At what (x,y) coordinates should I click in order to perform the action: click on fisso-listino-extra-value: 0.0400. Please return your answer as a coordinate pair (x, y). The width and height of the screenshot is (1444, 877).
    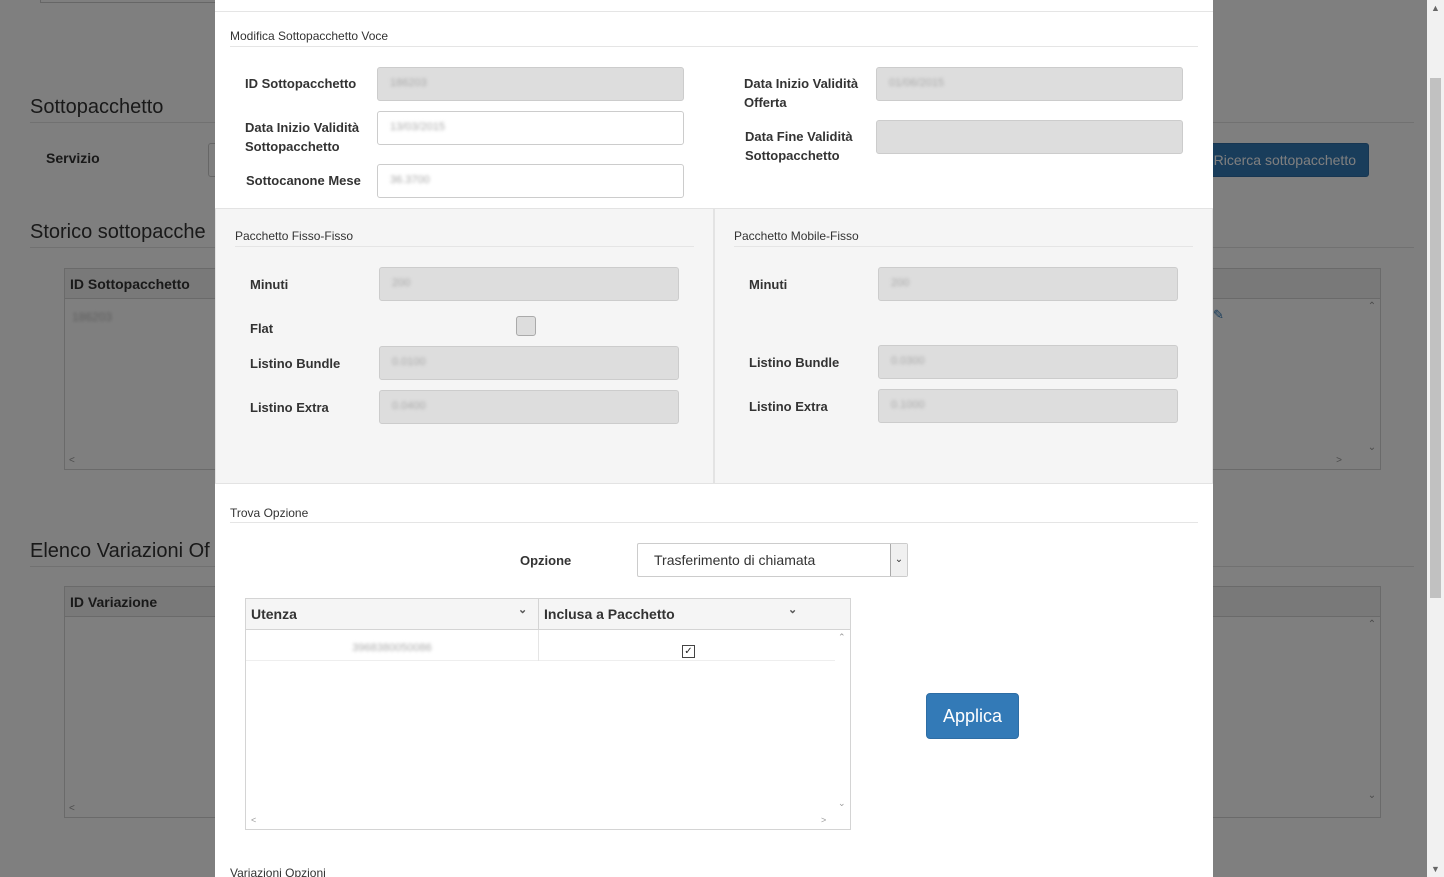
    Looking at the image, I should click on (409, 406).